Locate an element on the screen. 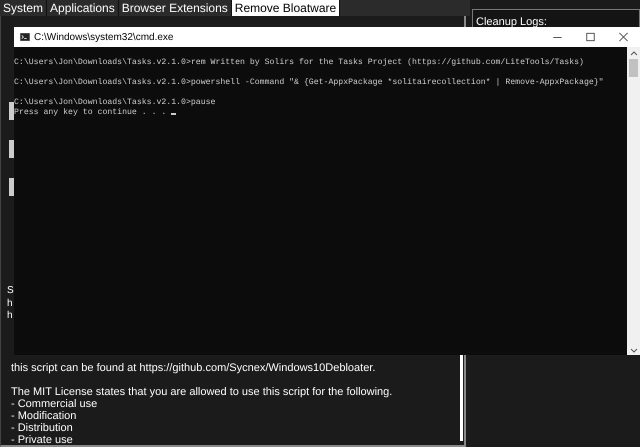 The image size is (640, 447). scrollbar-thumb is located at coordinates (633, 68).